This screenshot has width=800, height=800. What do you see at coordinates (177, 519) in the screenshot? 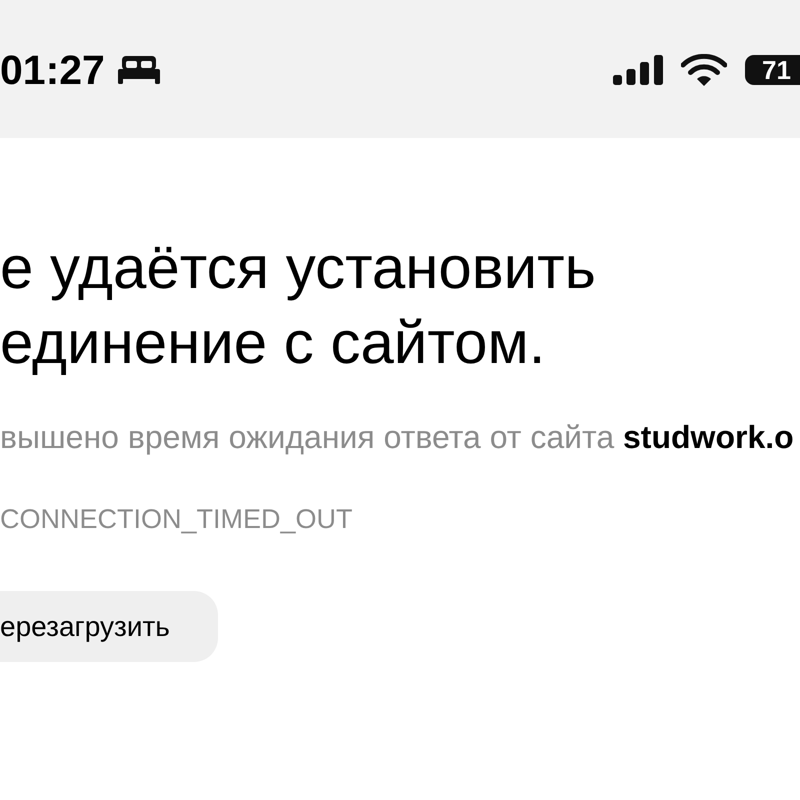
I see `error-code: CONNECTION_TIMED_OUT` at bounding box center [177, 519].